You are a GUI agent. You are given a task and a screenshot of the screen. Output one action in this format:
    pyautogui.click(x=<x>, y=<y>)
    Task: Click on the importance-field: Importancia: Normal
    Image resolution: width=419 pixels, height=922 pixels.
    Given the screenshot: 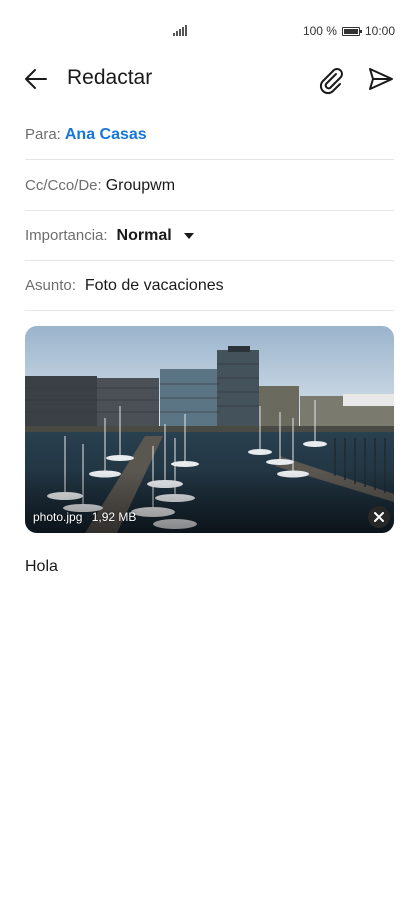 What is the action you would take?
    pyautogui.click(x=209, y=236)
    